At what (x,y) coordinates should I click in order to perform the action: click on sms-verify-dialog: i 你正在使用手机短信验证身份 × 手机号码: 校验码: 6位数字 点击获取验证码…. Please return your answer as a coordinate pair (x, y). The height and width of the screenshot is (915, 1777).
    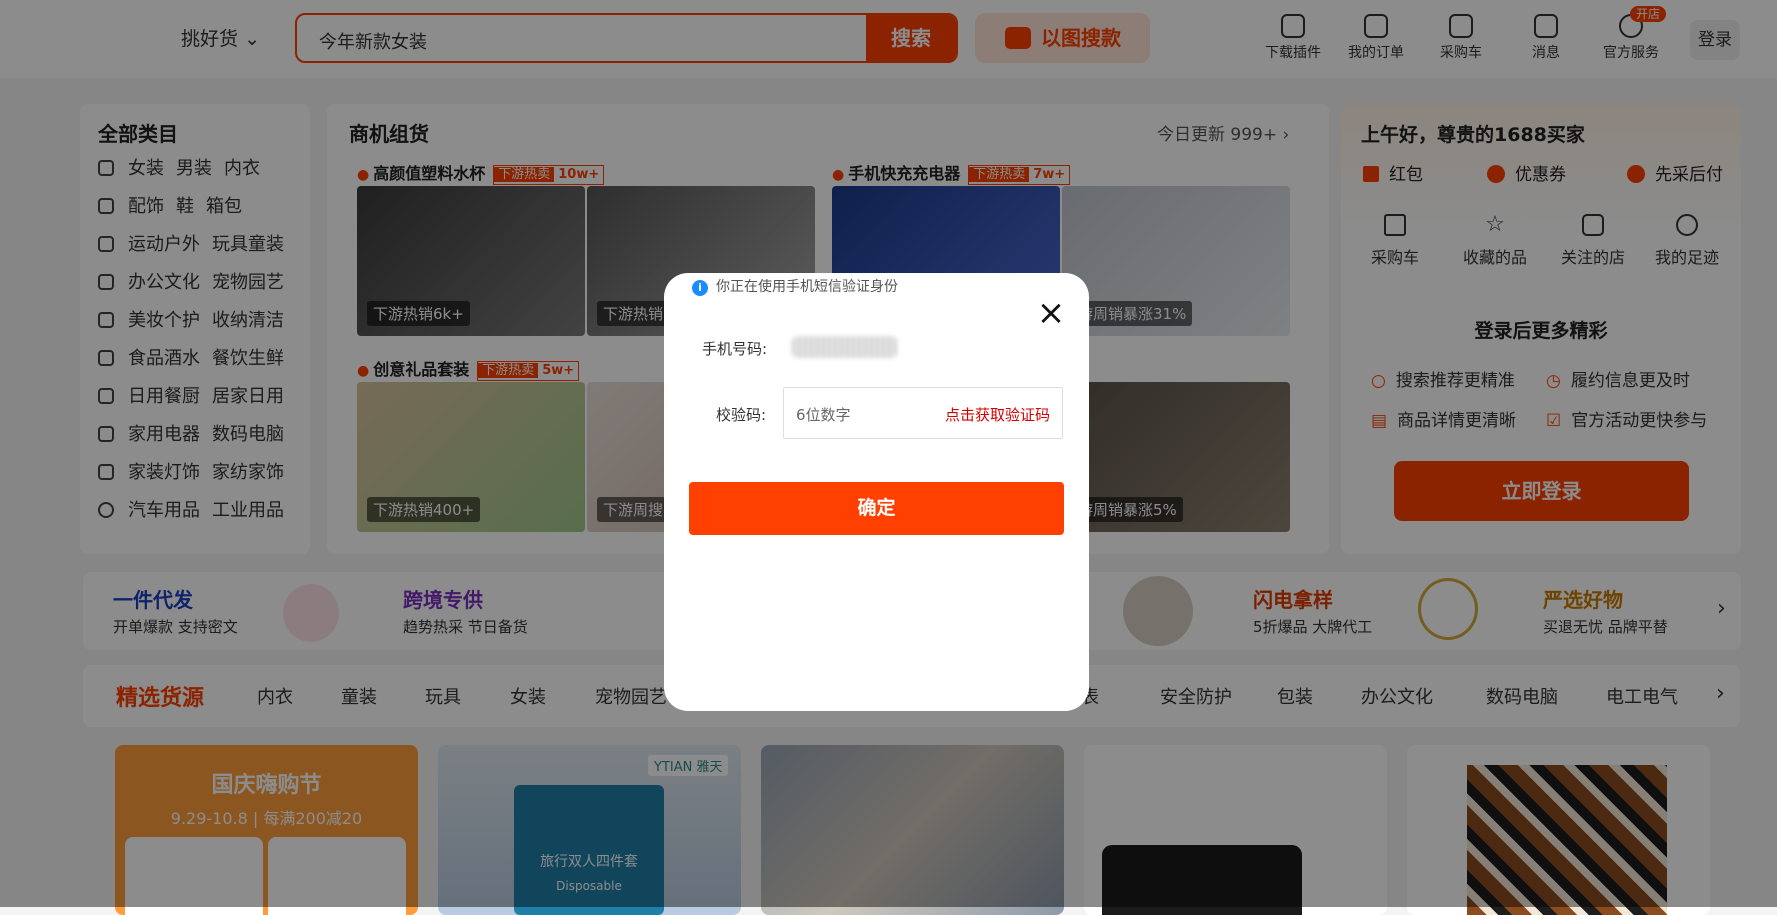
    Looking at the image, I should click on (876, 492).